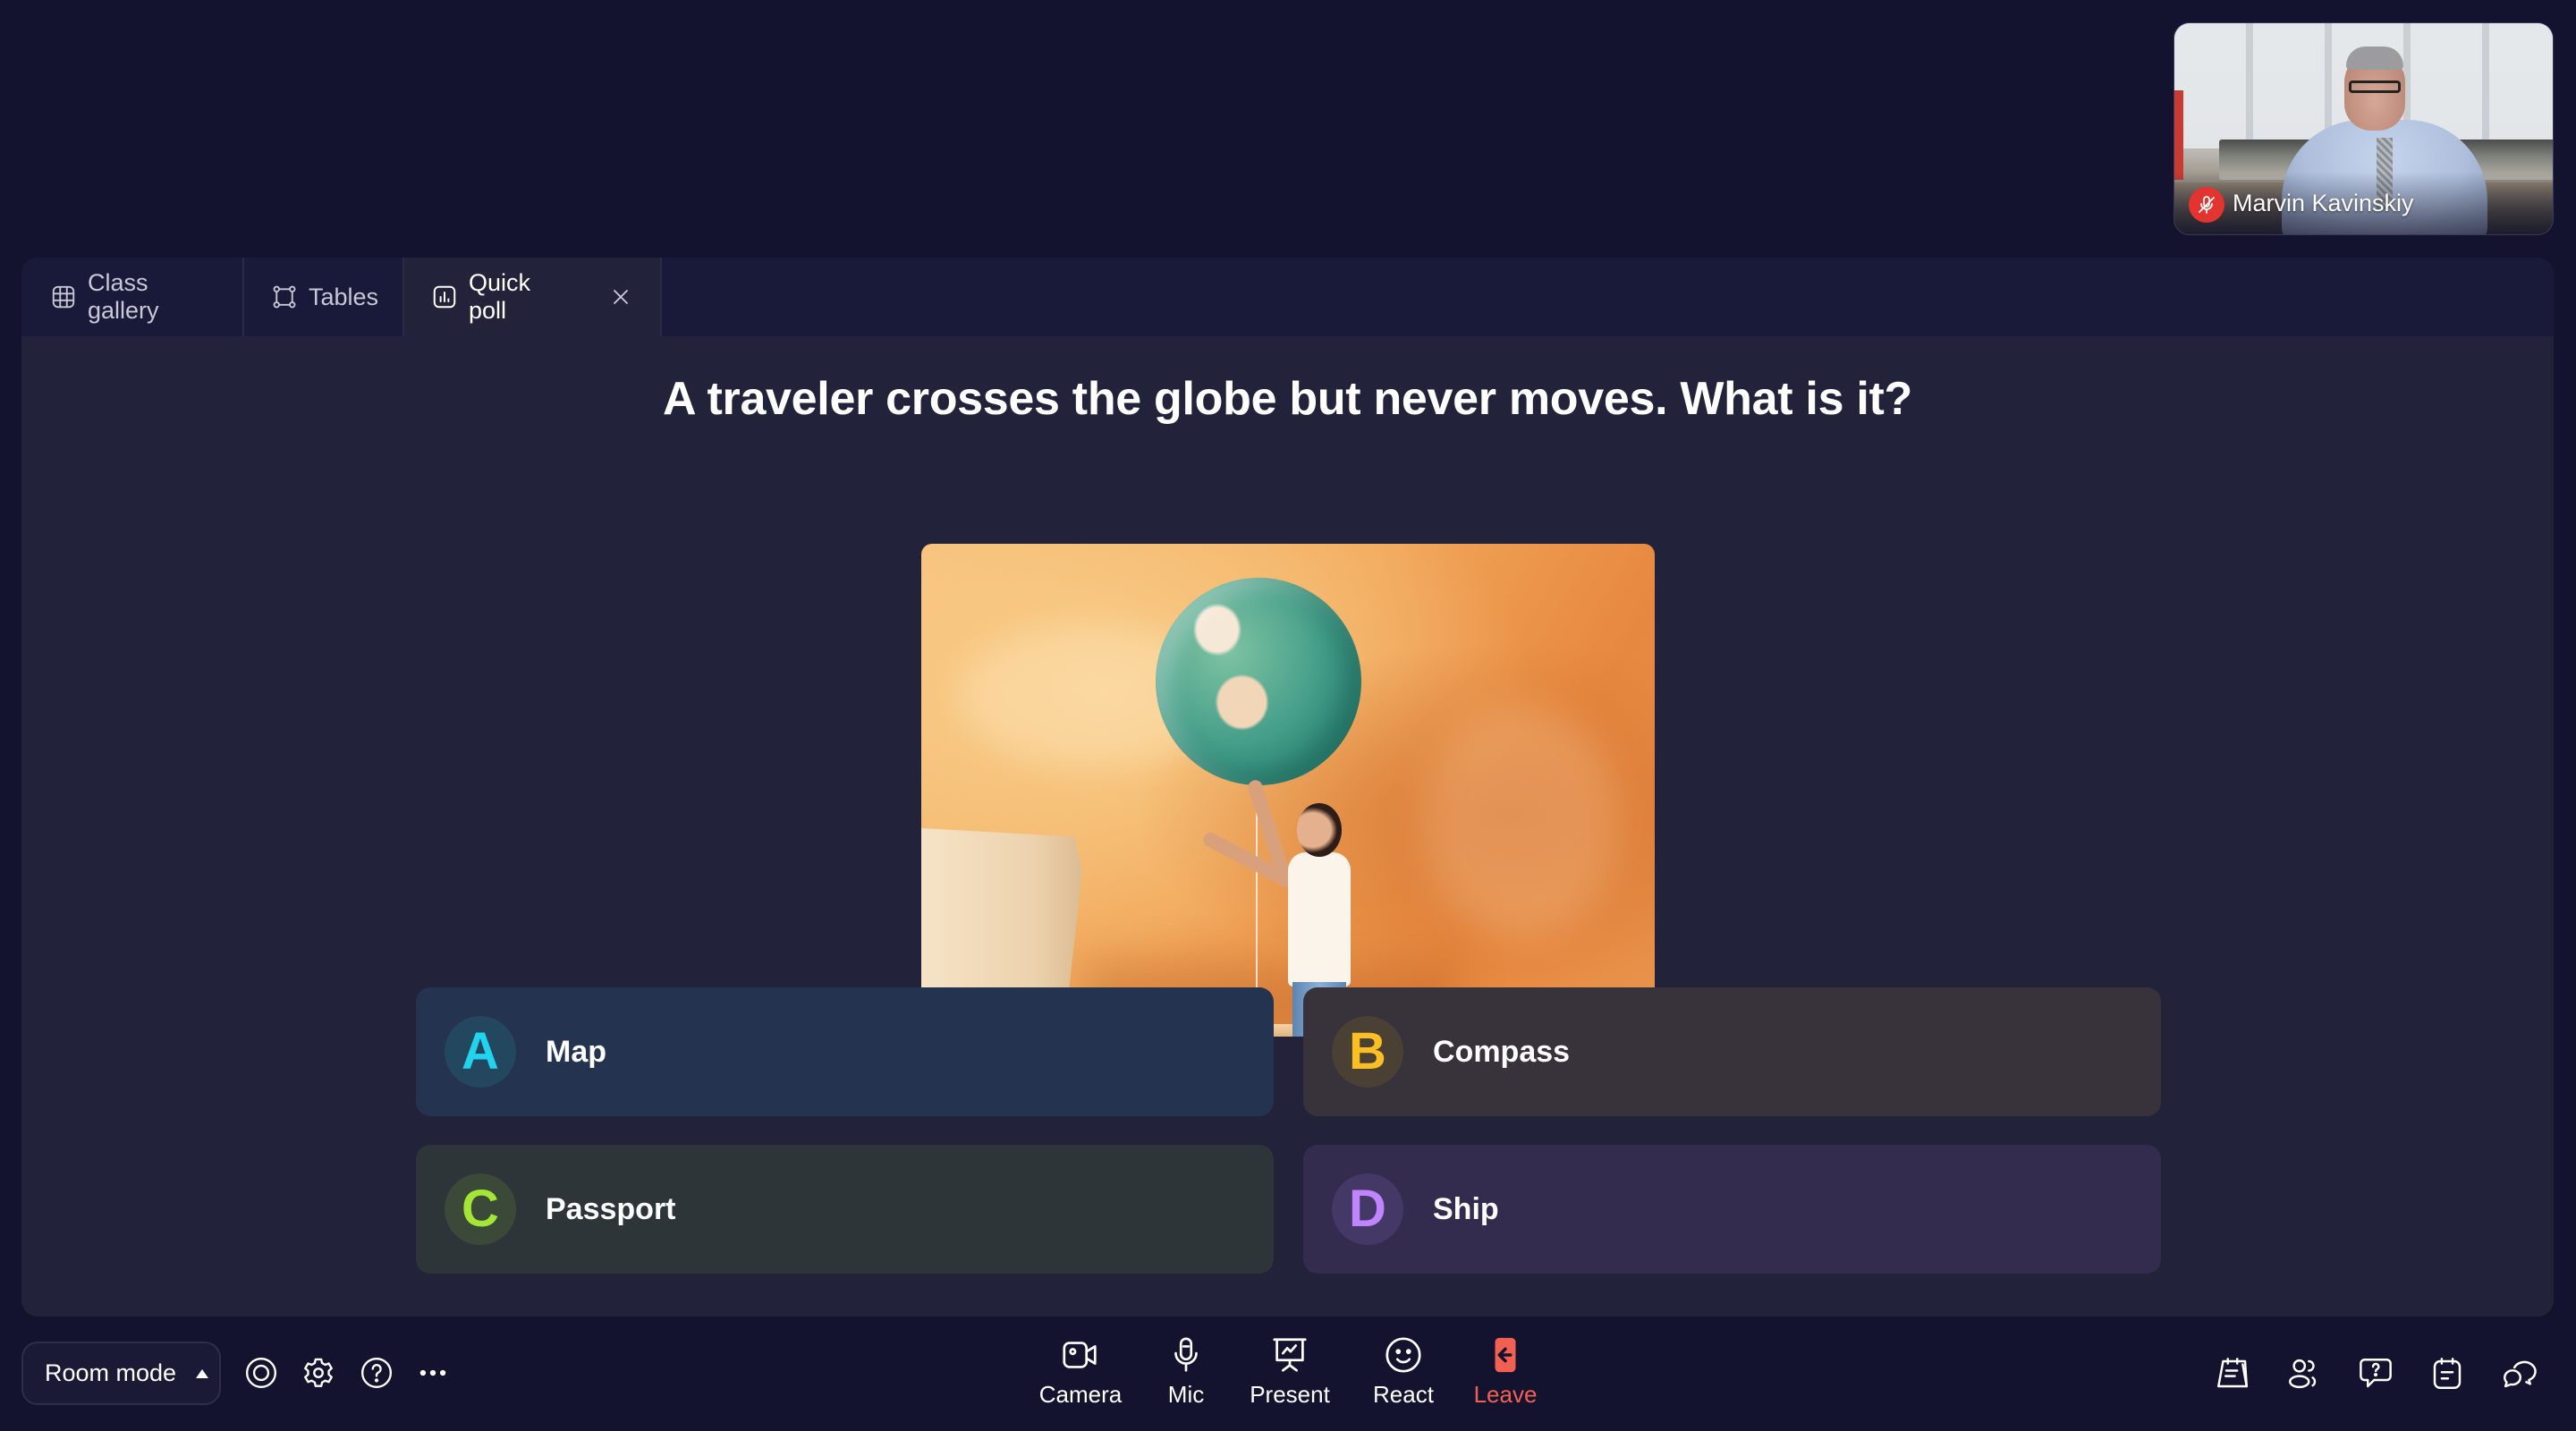  What do you see at coordinates (1367, 1052) in the screenshot?
I see `answer-letter-badge: B` at bounding box center [1367, 1052].